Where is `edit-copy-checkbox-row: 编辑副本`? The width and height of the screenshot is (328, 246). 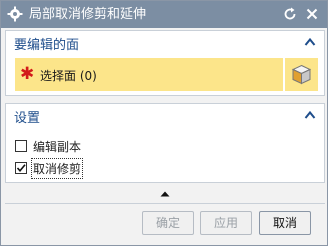 edit-copy-checkbox-row: 编辑副本 is located at coordinates (75, 146).